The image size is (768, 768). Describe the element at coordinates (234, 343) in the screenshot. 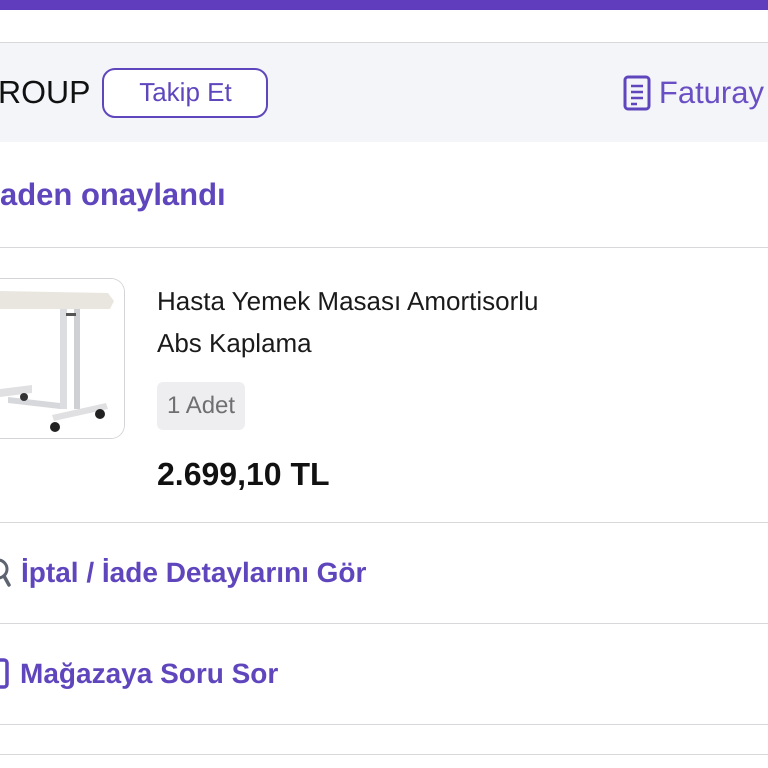

I see `product-title: Abs Kaplama` at that location.